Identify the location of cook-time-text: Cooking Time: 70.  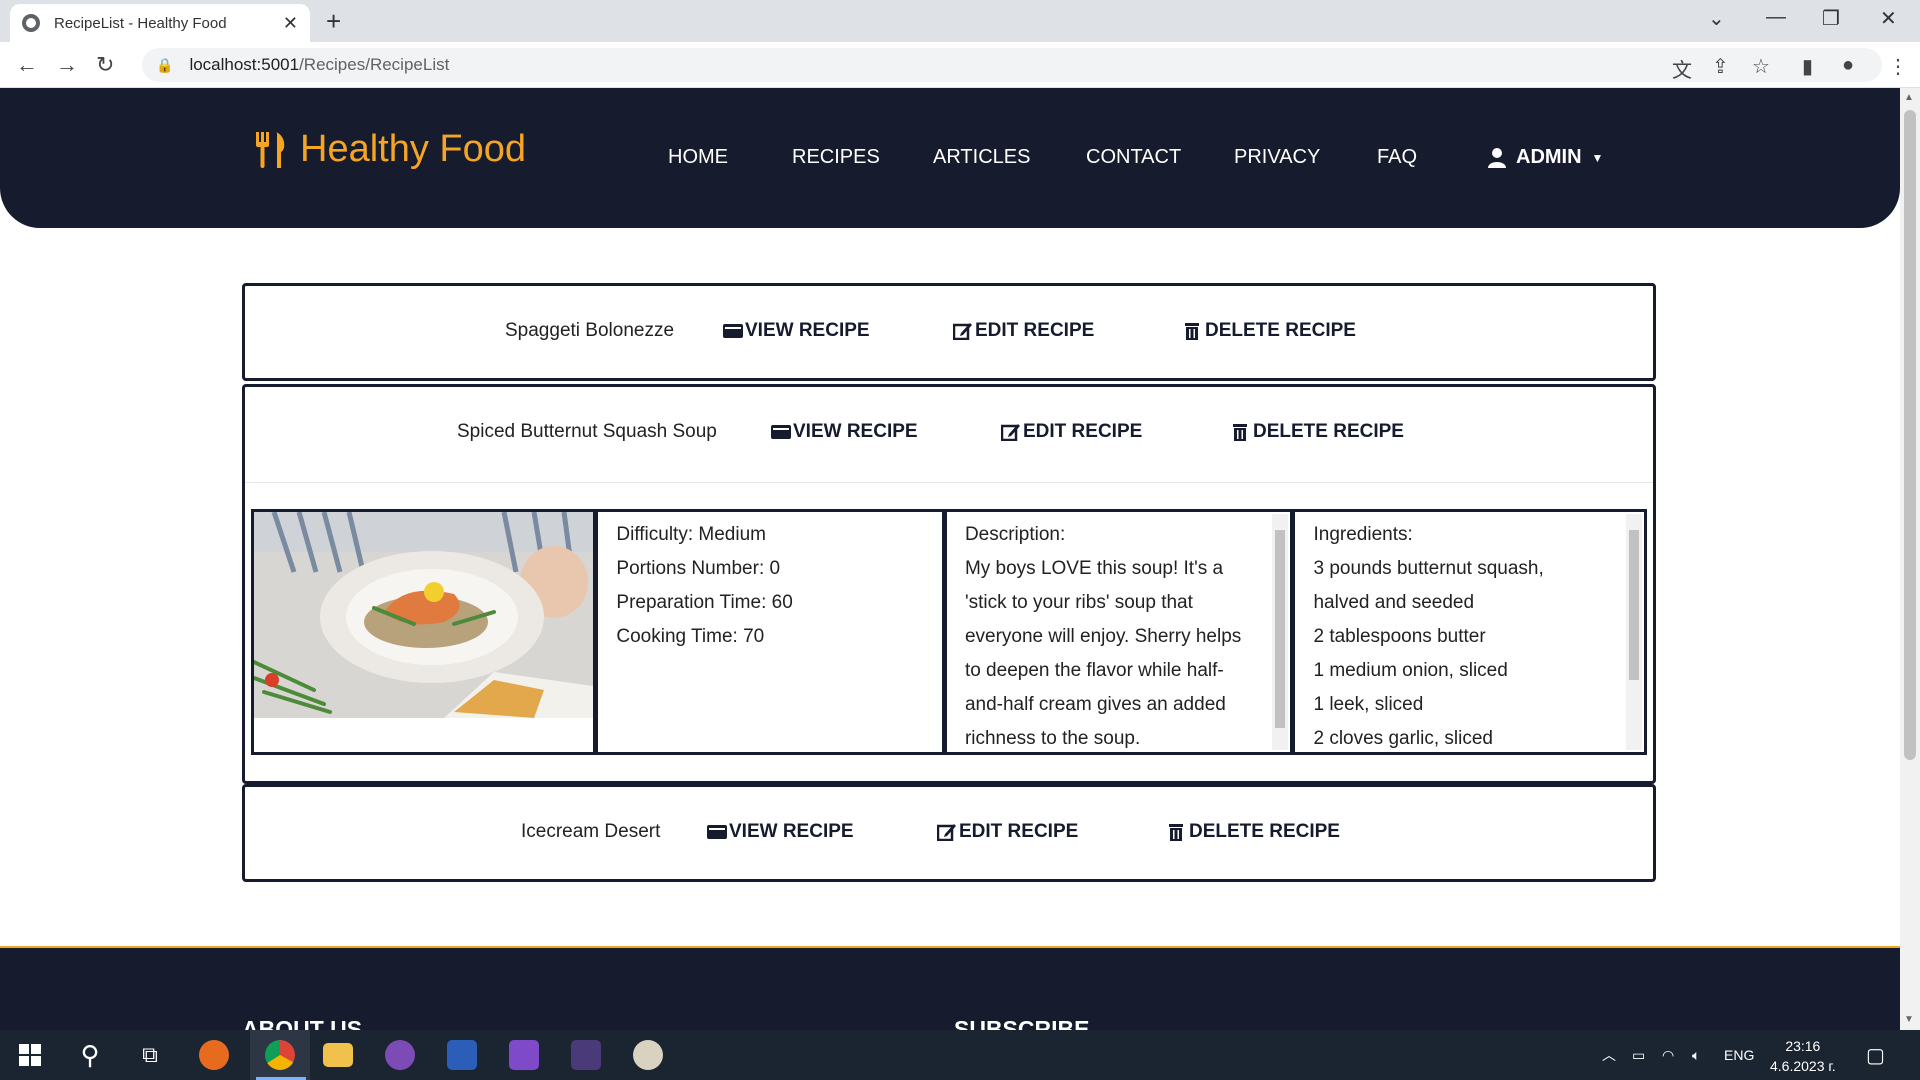
(690, 636).